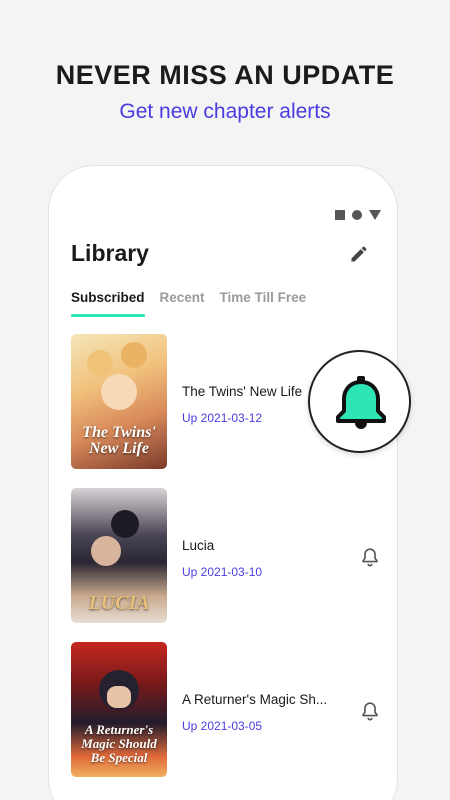 Image resolution: width=450 pixels, height=800 pixels. What do you see at coordinates (263, 303) in the screenshot?
I see `tab-time-till-free: Time Till Free` at bounding box center [263, 303].